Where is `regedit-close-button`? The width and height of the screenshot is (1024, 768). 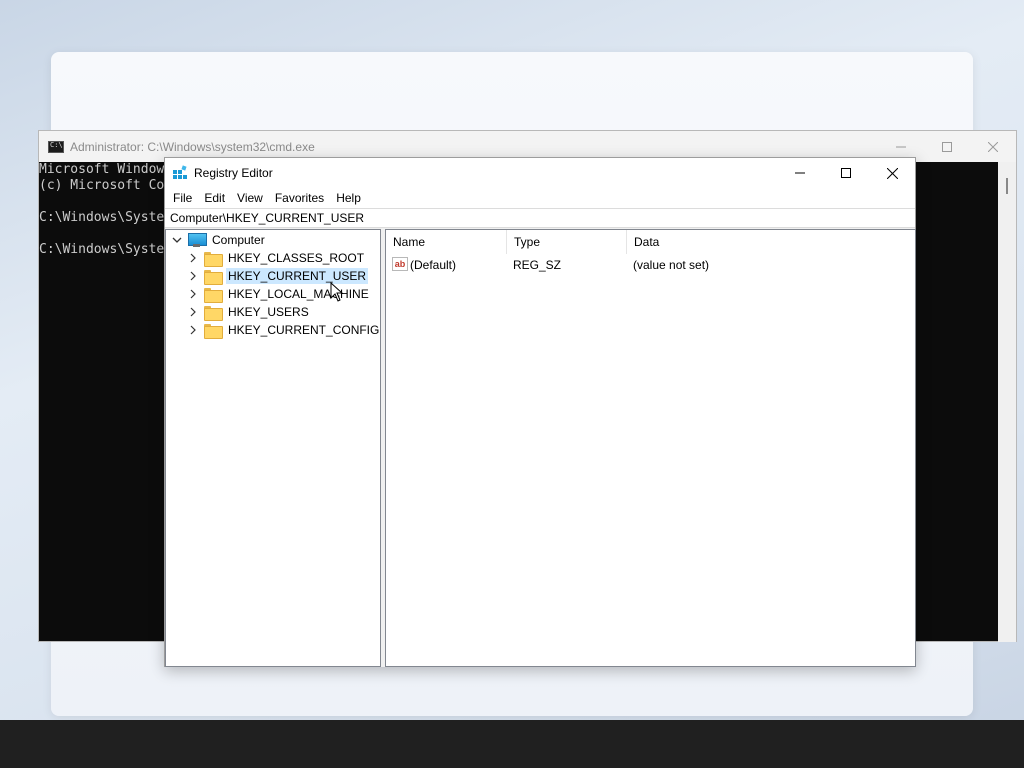
regedit-close-button is located at coordinates (892, 173).